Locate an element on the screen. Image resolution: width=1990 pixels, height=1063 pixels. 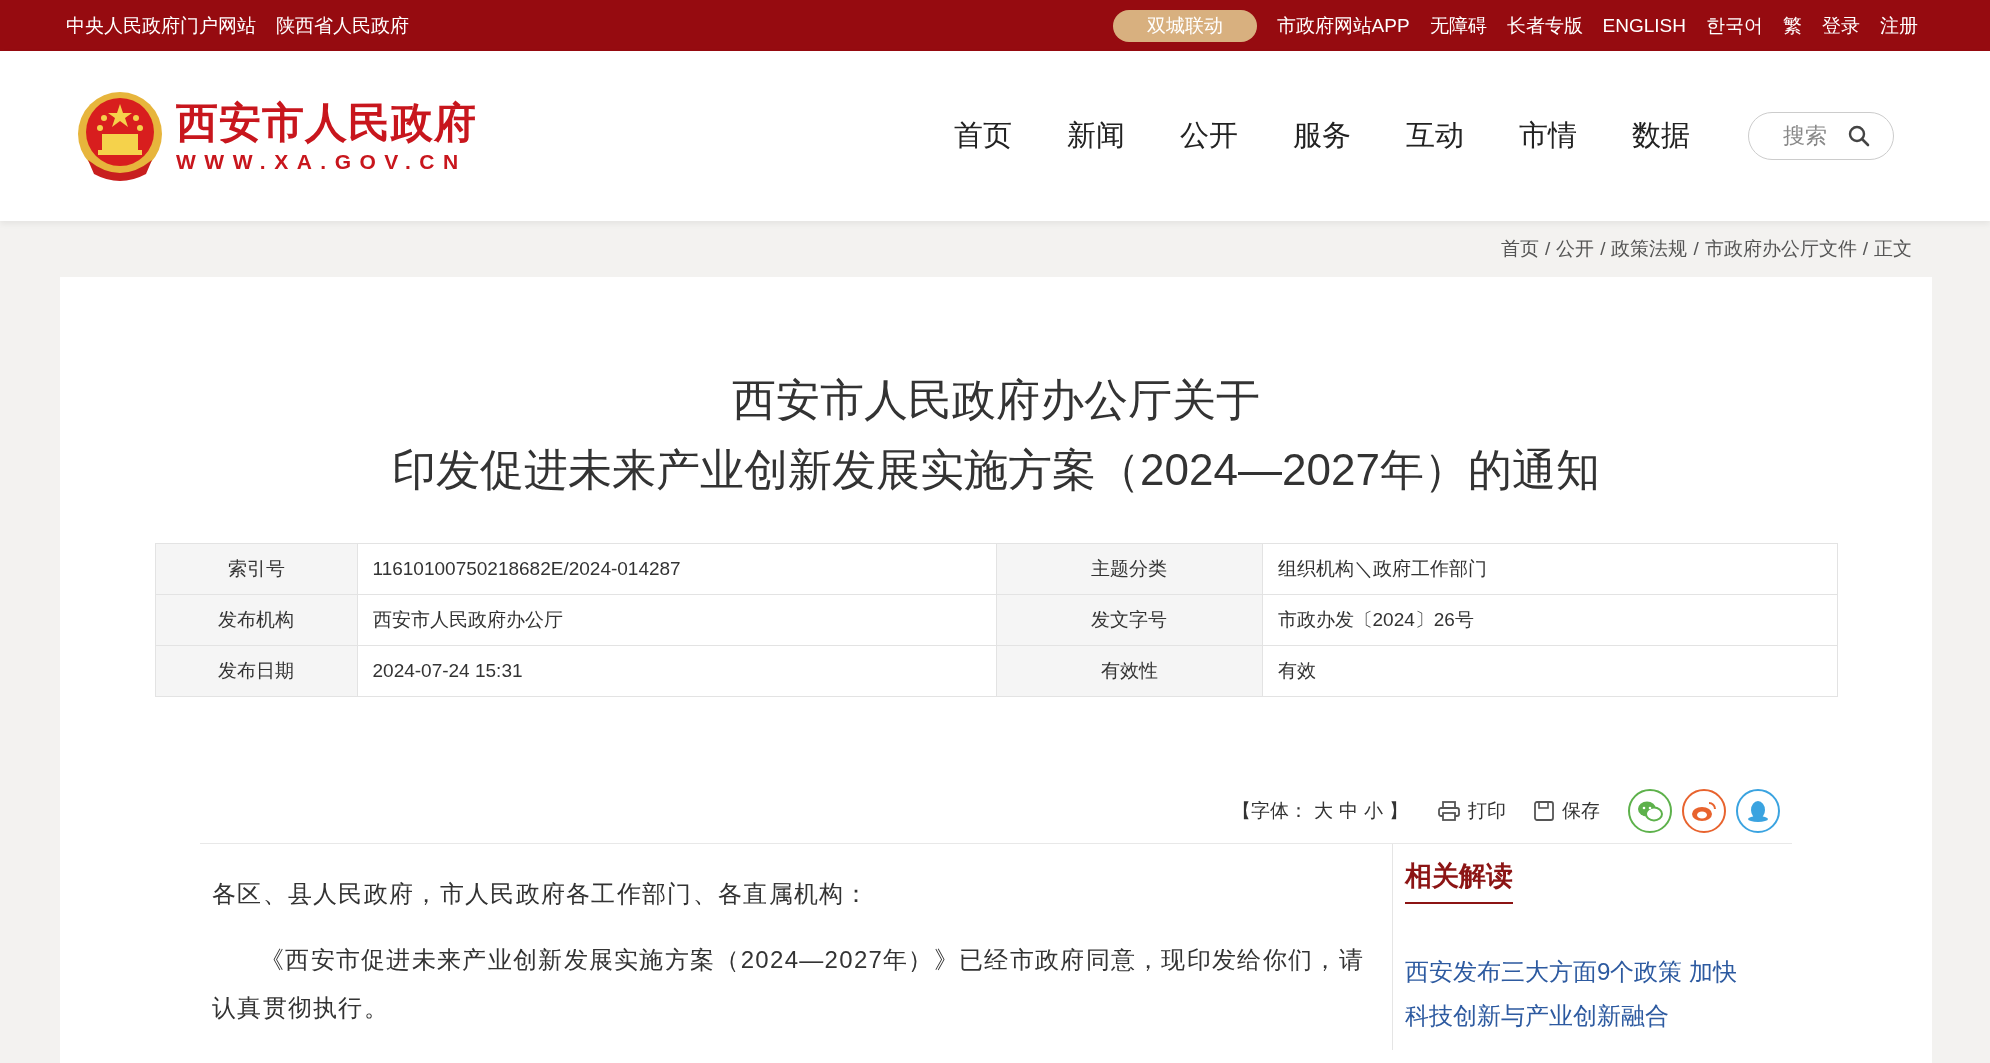
meta-label: 发布日期 is located at coordinates (256, 671).